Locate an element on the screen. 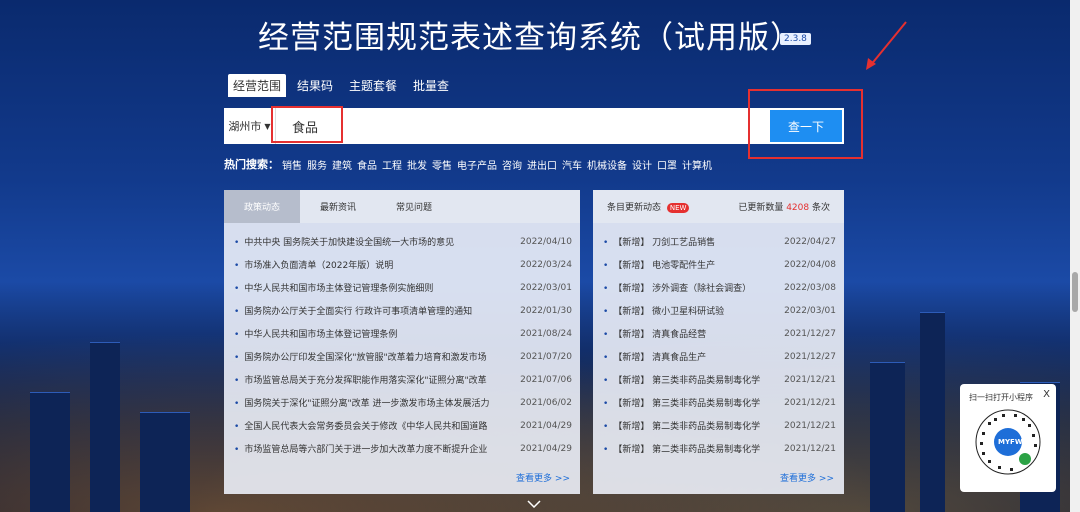 The width and height of the screenshot is (1080, 512). list-item-title: 国务院办公厅印发全国深化"放管服"改革着力培育和激发市场 is located at coordinates (360, 356).